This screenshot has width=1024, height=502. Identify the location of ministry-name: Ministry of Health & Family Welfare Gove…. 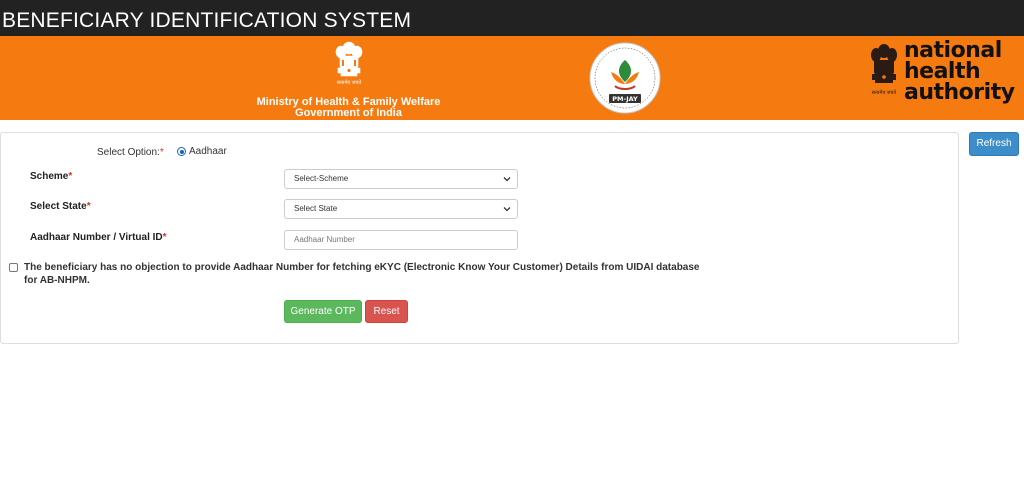
(348, 108).